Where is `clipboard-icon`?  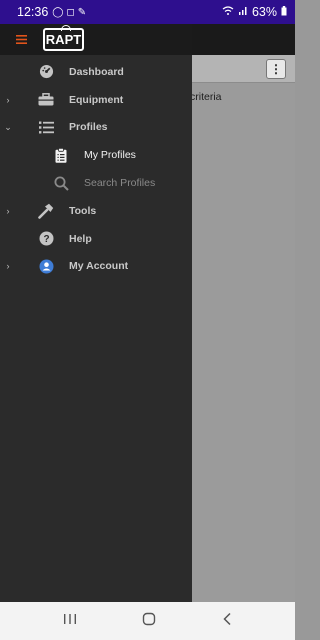 clipboard-icon is located at coordinates (61, 155).